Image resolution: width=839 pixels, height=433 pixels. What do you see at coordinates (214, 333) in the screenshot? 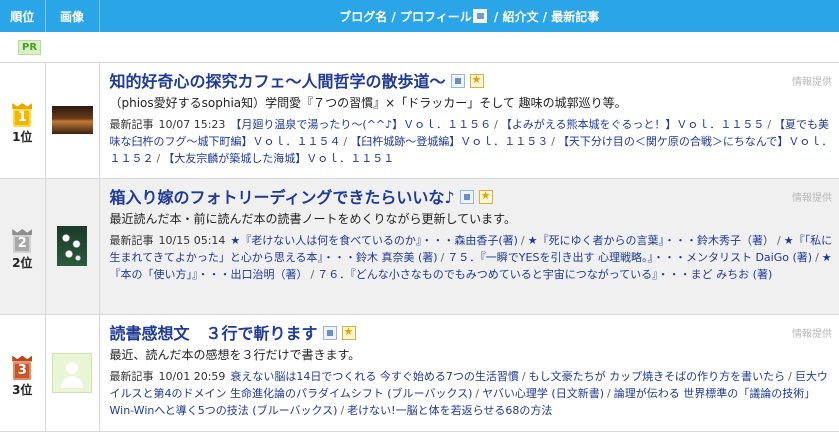
I see `blog-title-link: 読書感想文 ３行で斬ります` at bounding box center [214, 333].